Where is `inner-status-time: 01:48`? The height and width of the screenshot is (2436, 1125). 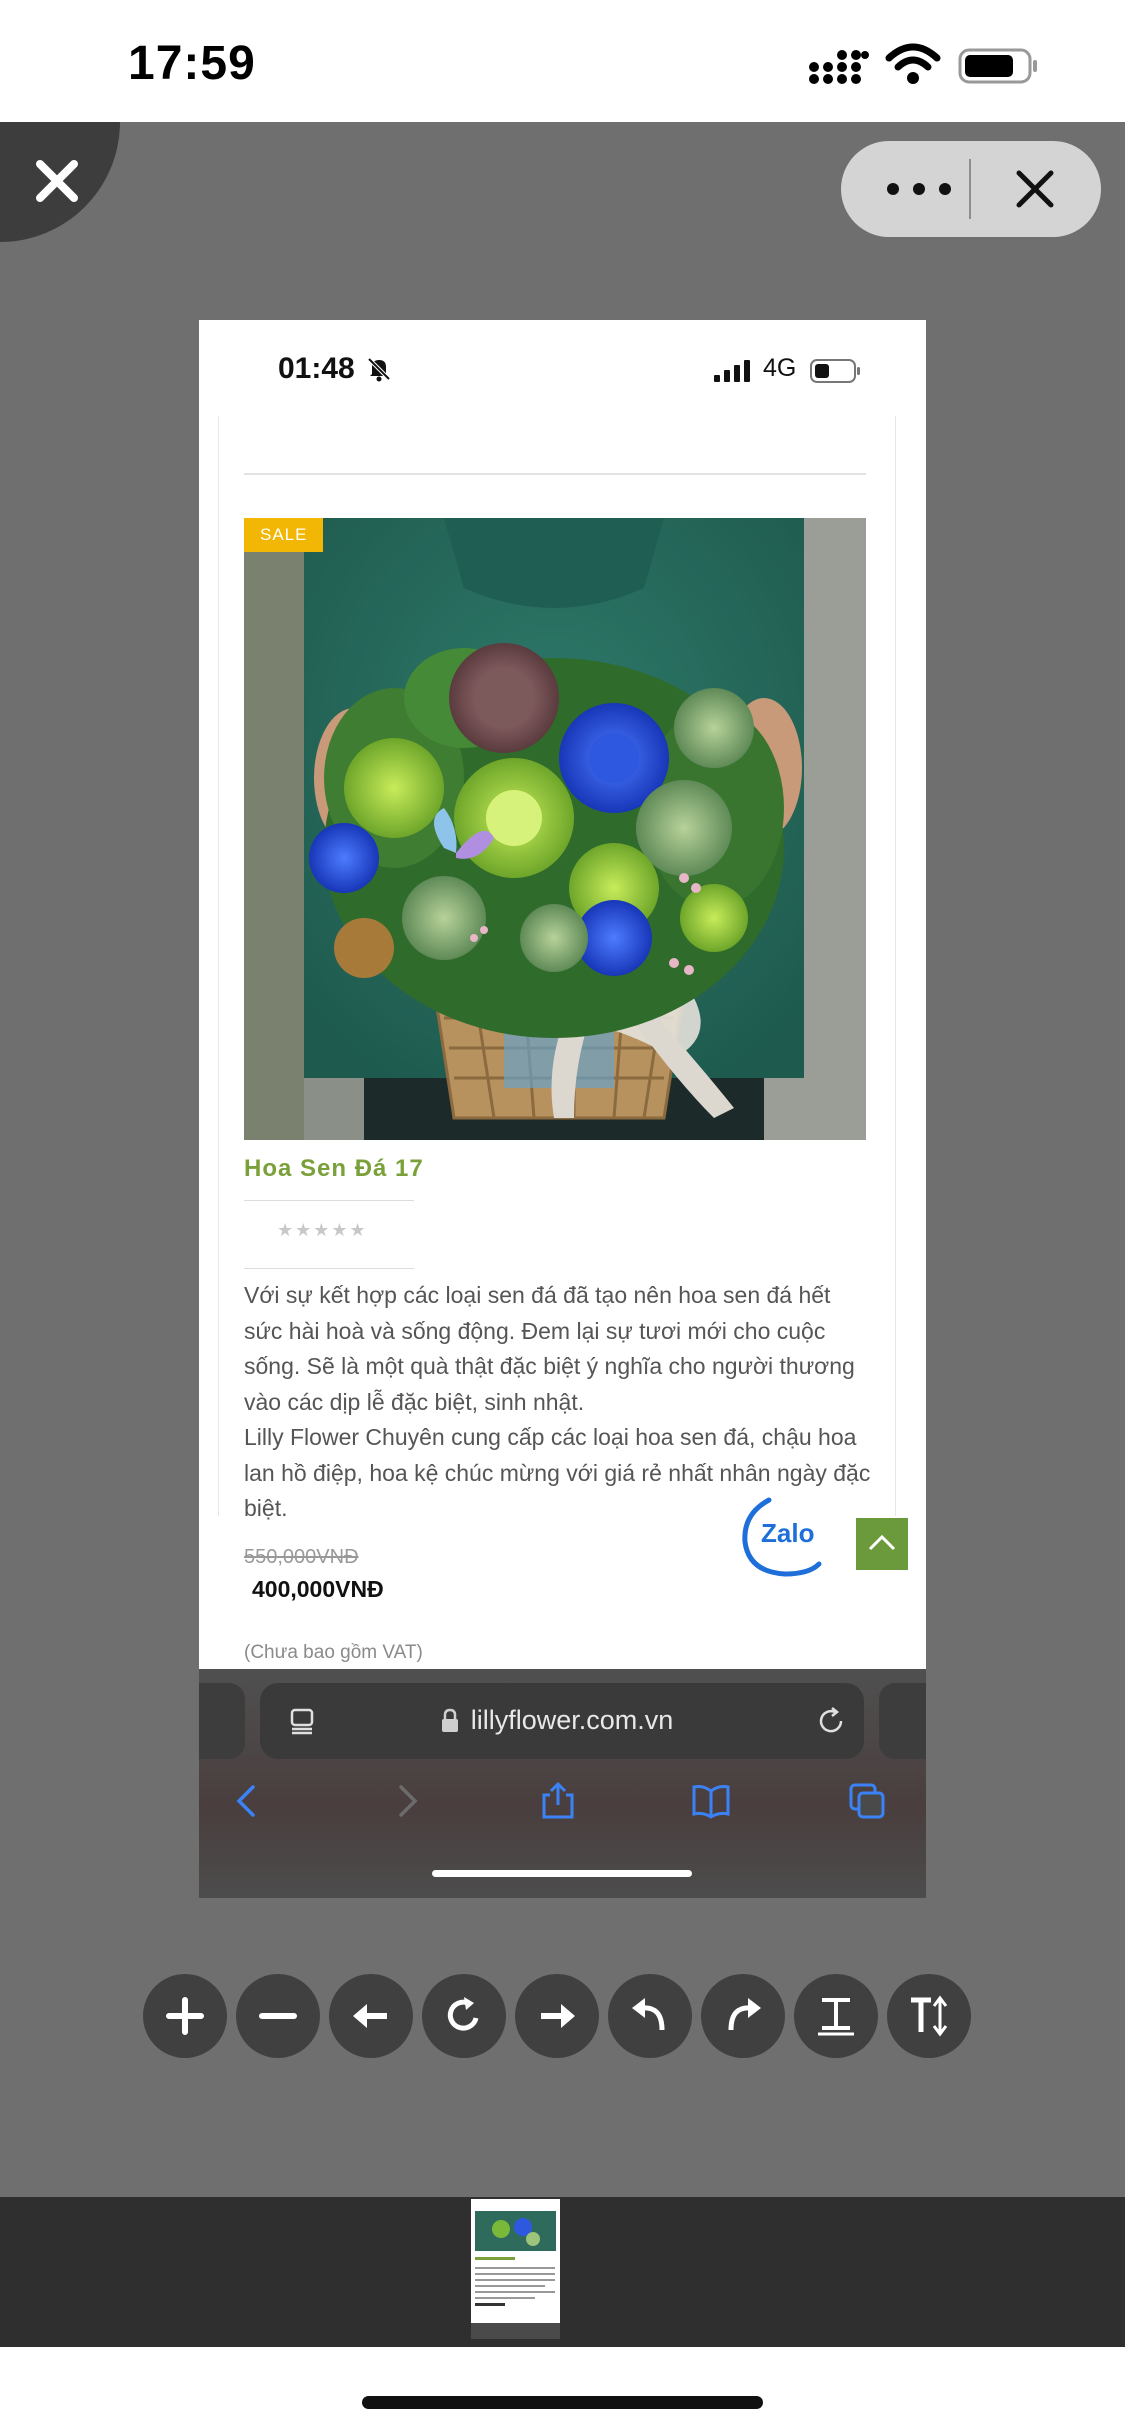
inner-status-time: 01:48 is located at coordinates (316, 368).